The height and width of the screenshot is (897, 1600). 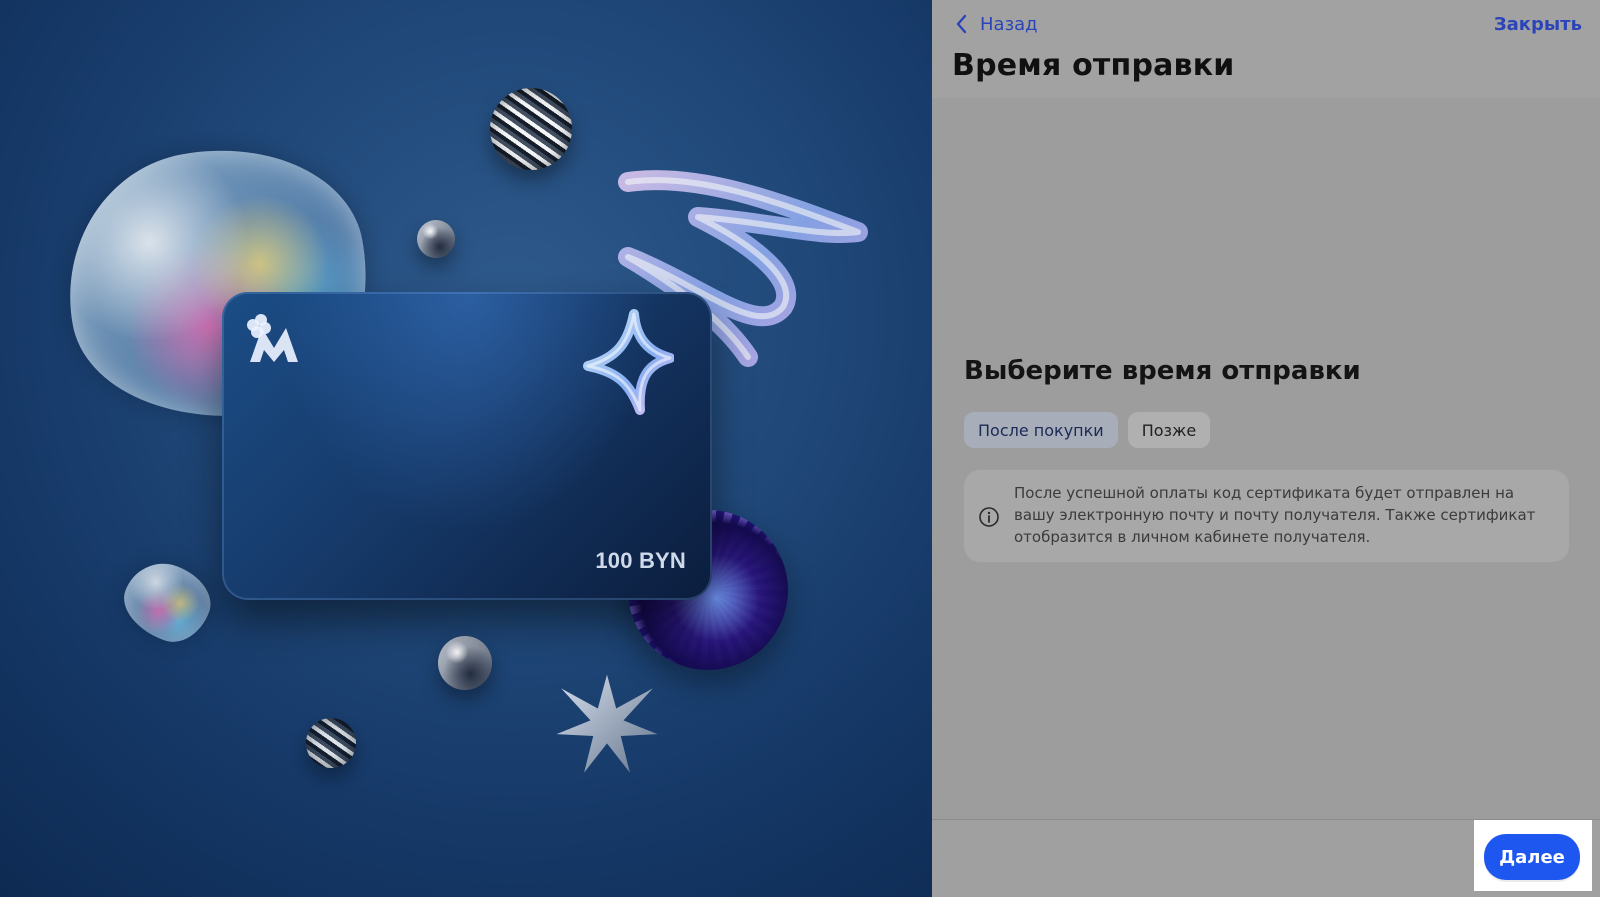 I want to click on back-button: Назад, so click(x=996, y=24).